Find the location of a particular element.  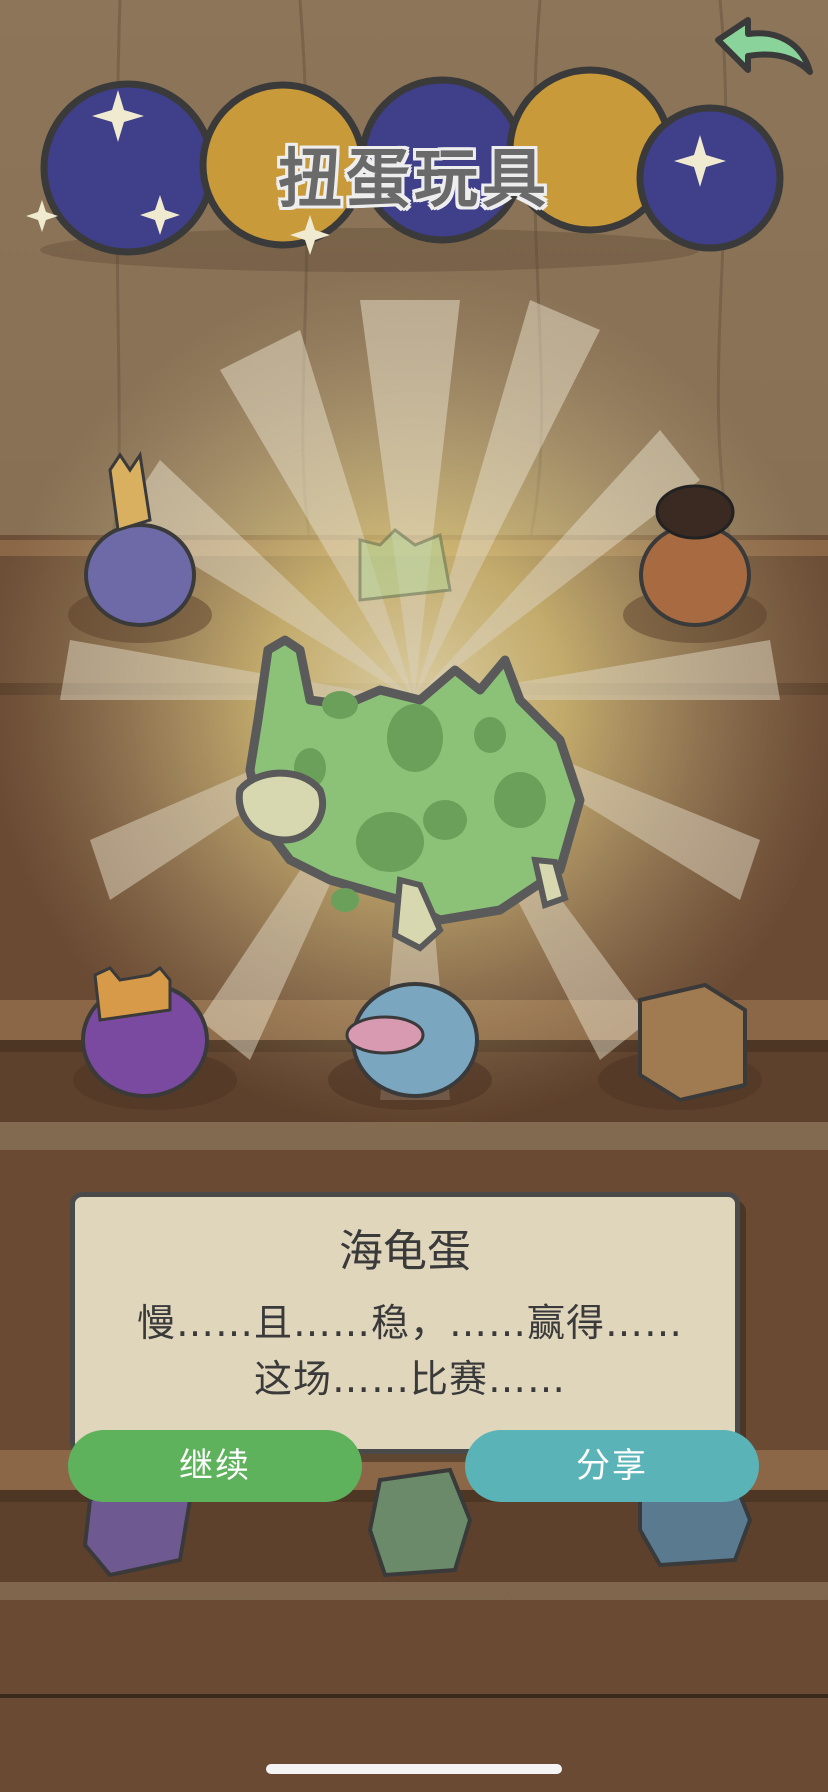

page-title: 扭蛋玩具 is located at coordinates (414, 180).